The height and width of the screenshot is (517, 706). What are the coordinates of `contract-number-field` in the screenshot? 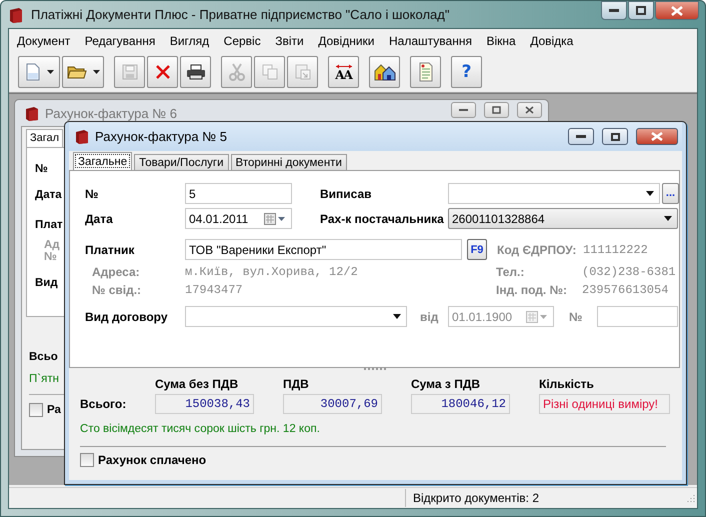 It's located at (637, 316).